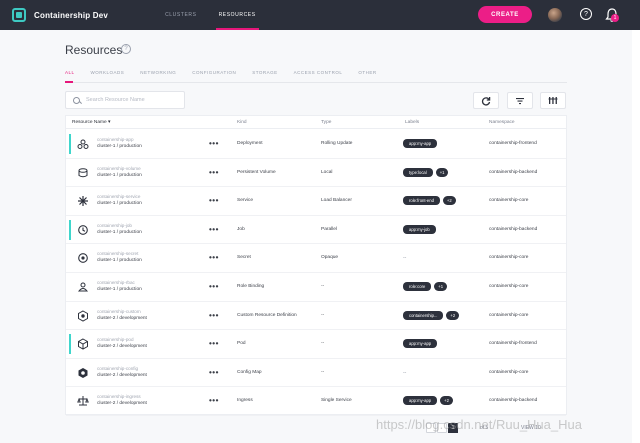 The image size is (640, 443). I want to click on column-header-labels: Labels, so click(412, 122).